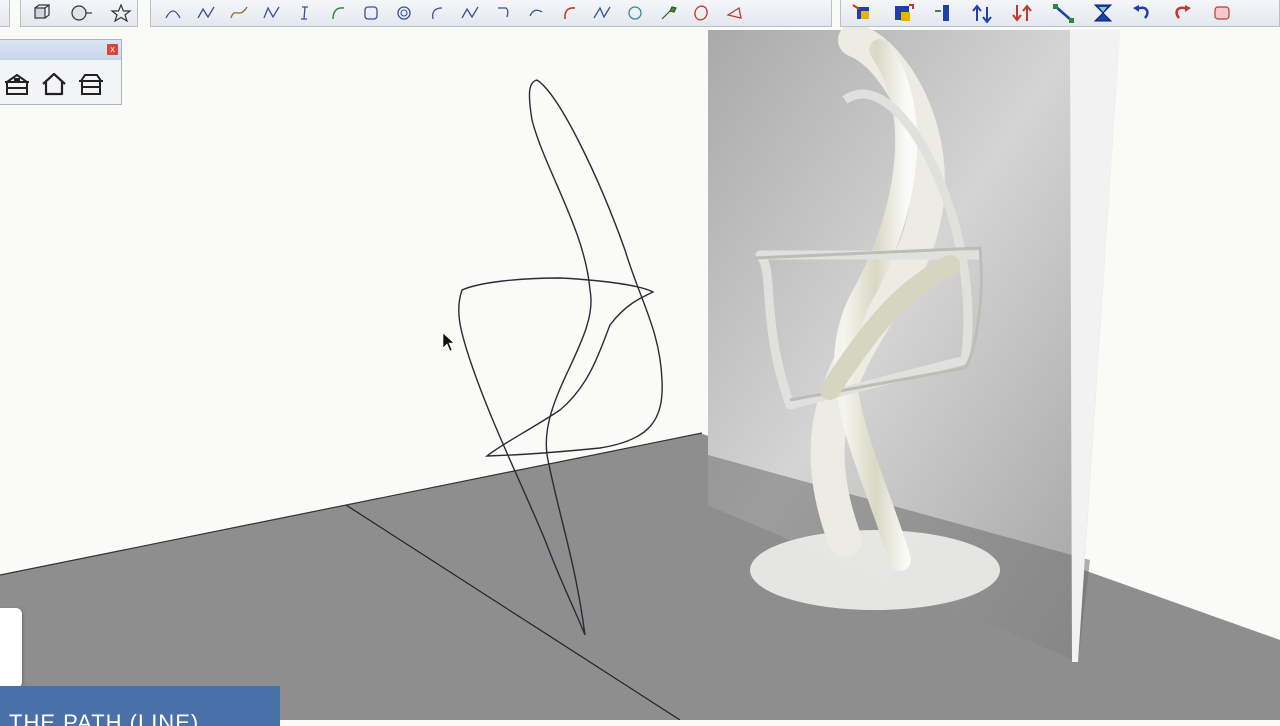  I want to click on panel-close-button: x, so click(112, 49).